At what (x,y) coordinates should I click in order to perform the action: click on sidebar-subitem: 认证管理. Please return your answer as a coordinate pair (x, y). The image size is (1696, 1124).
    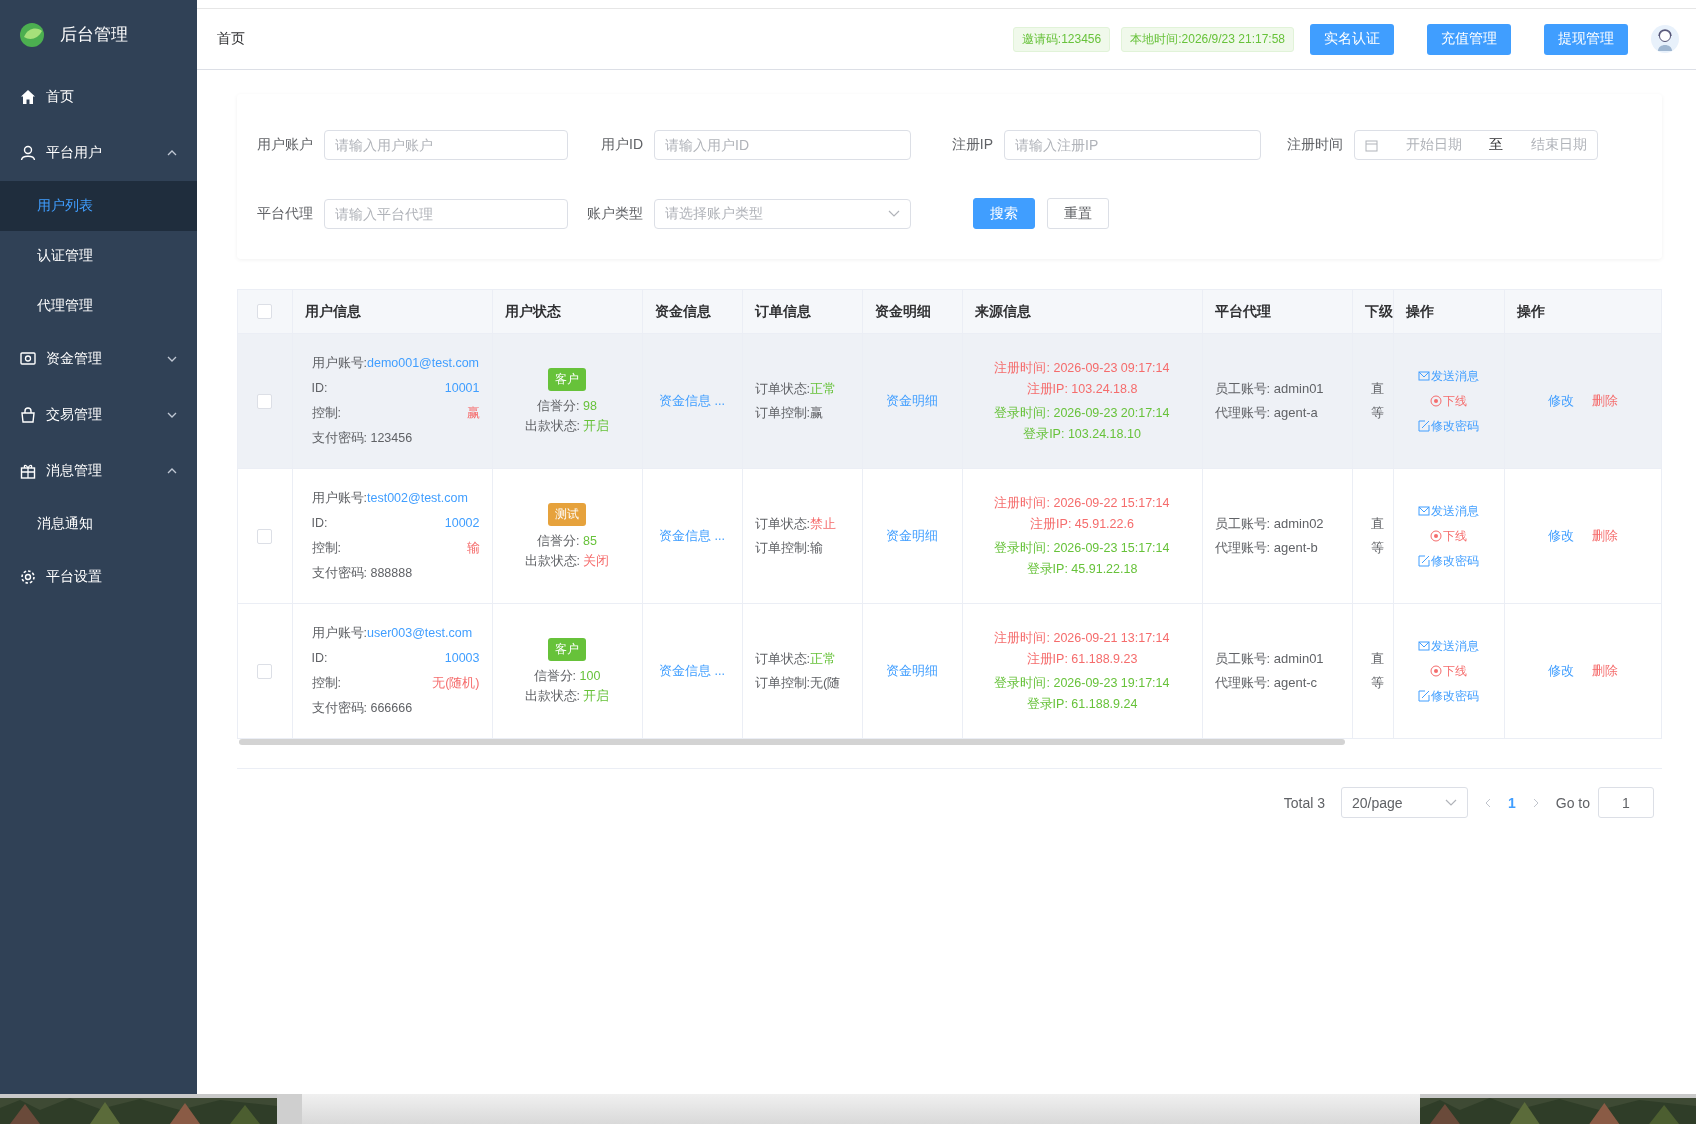
    Looking at the image, I should click on (98, 256).